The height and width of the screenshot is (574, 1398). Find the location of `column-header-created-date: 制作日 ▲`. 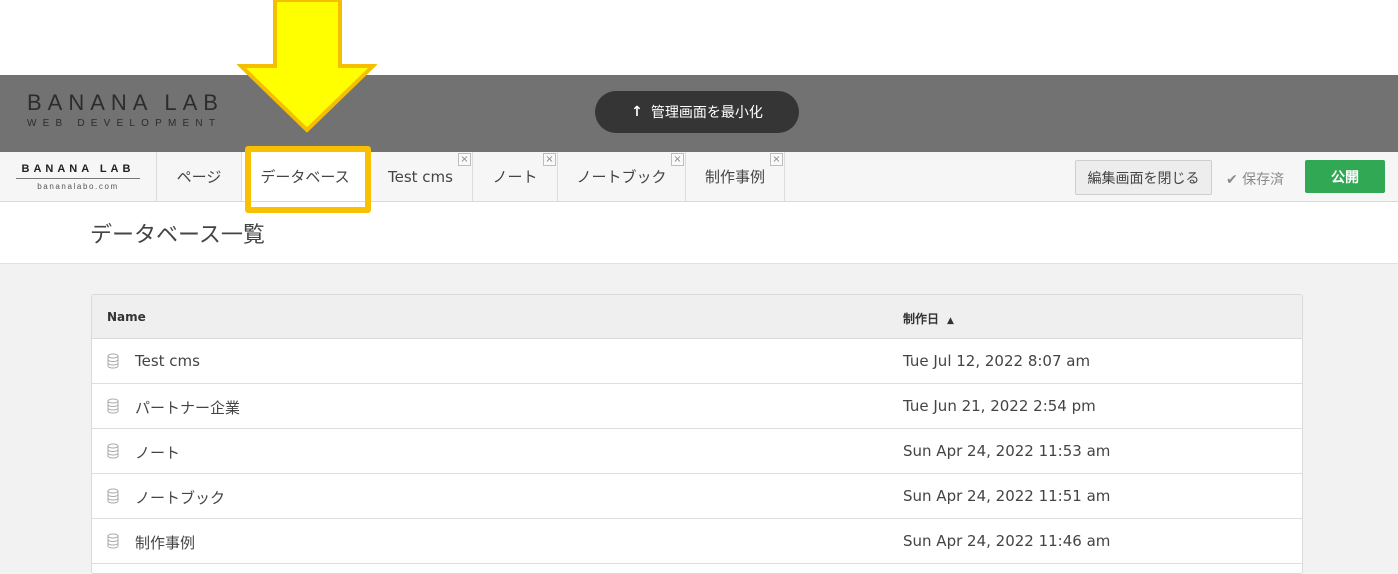

column-header-created-date: 制作日 ▲ is located at coordinates (928, 318).